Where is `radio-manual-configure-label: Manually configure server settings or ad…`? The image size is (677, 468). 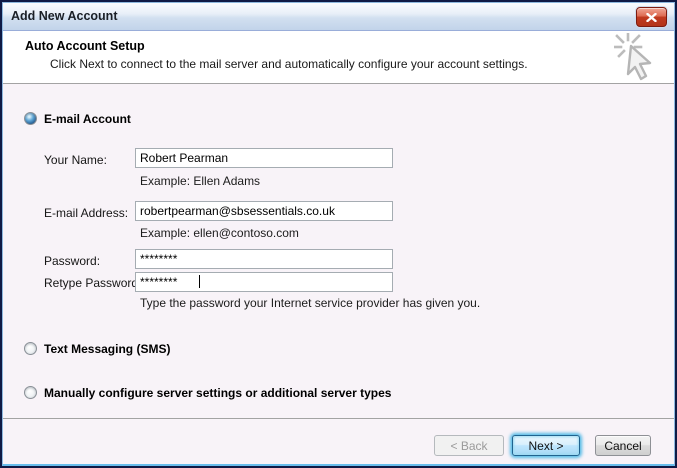
radio-manual-configure-label: Manually configure server settings or ad… is located at coordinates (217, 393).